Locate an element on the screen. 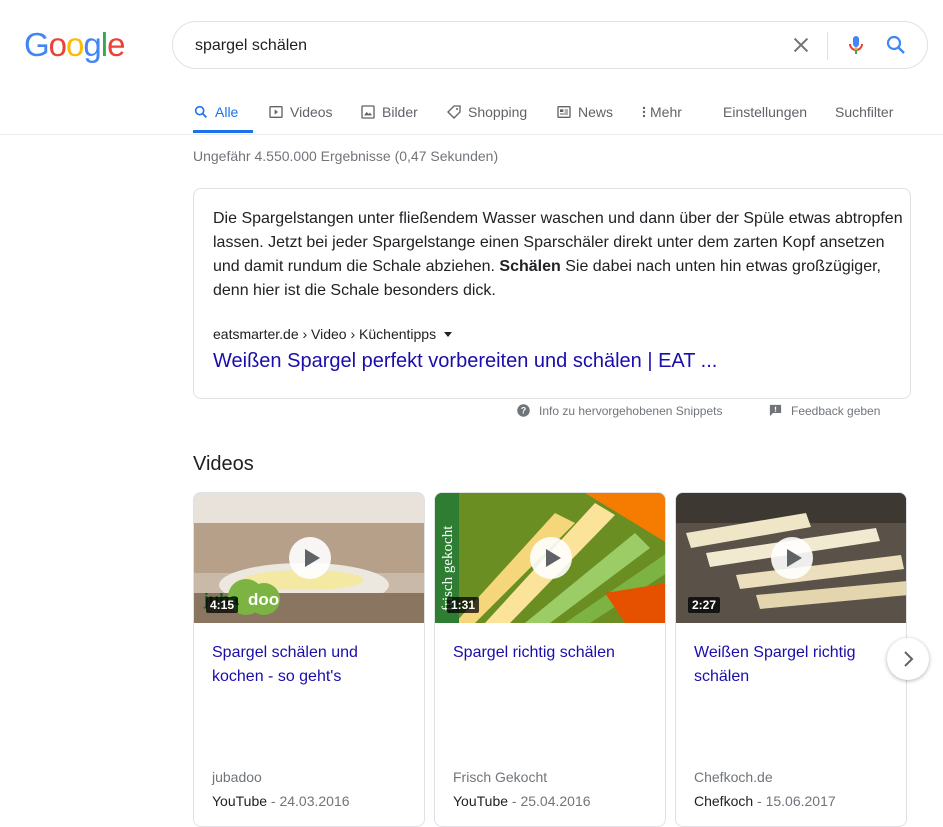  tab-videos: Videos is located at coordinates (300, 112).